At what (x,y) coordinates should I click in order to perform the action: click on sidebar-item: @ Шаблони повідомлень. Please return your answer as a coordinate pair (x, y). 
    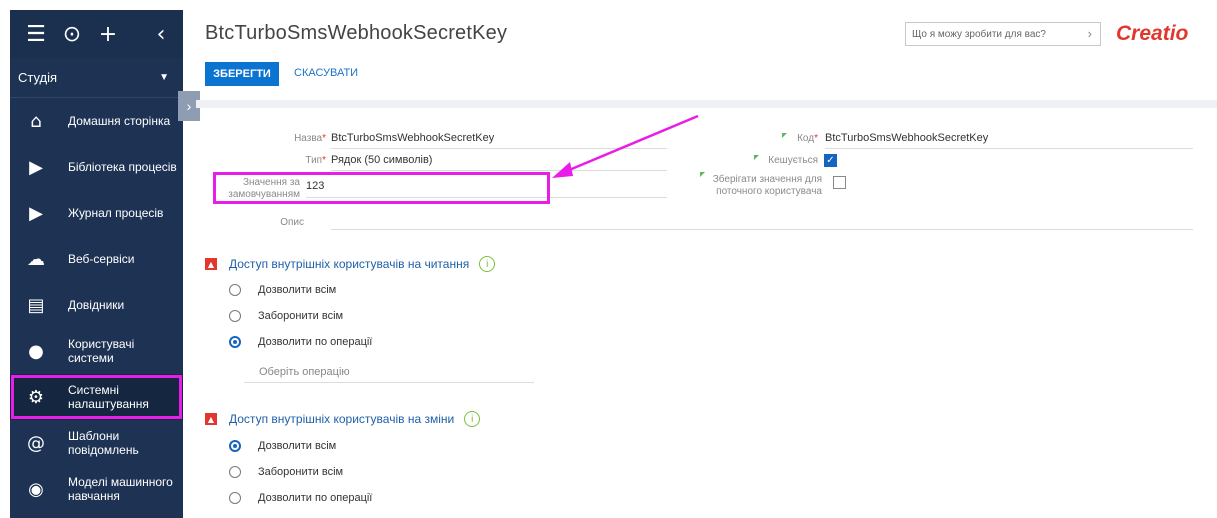
    Looking at the image, I should click on (96, 443).